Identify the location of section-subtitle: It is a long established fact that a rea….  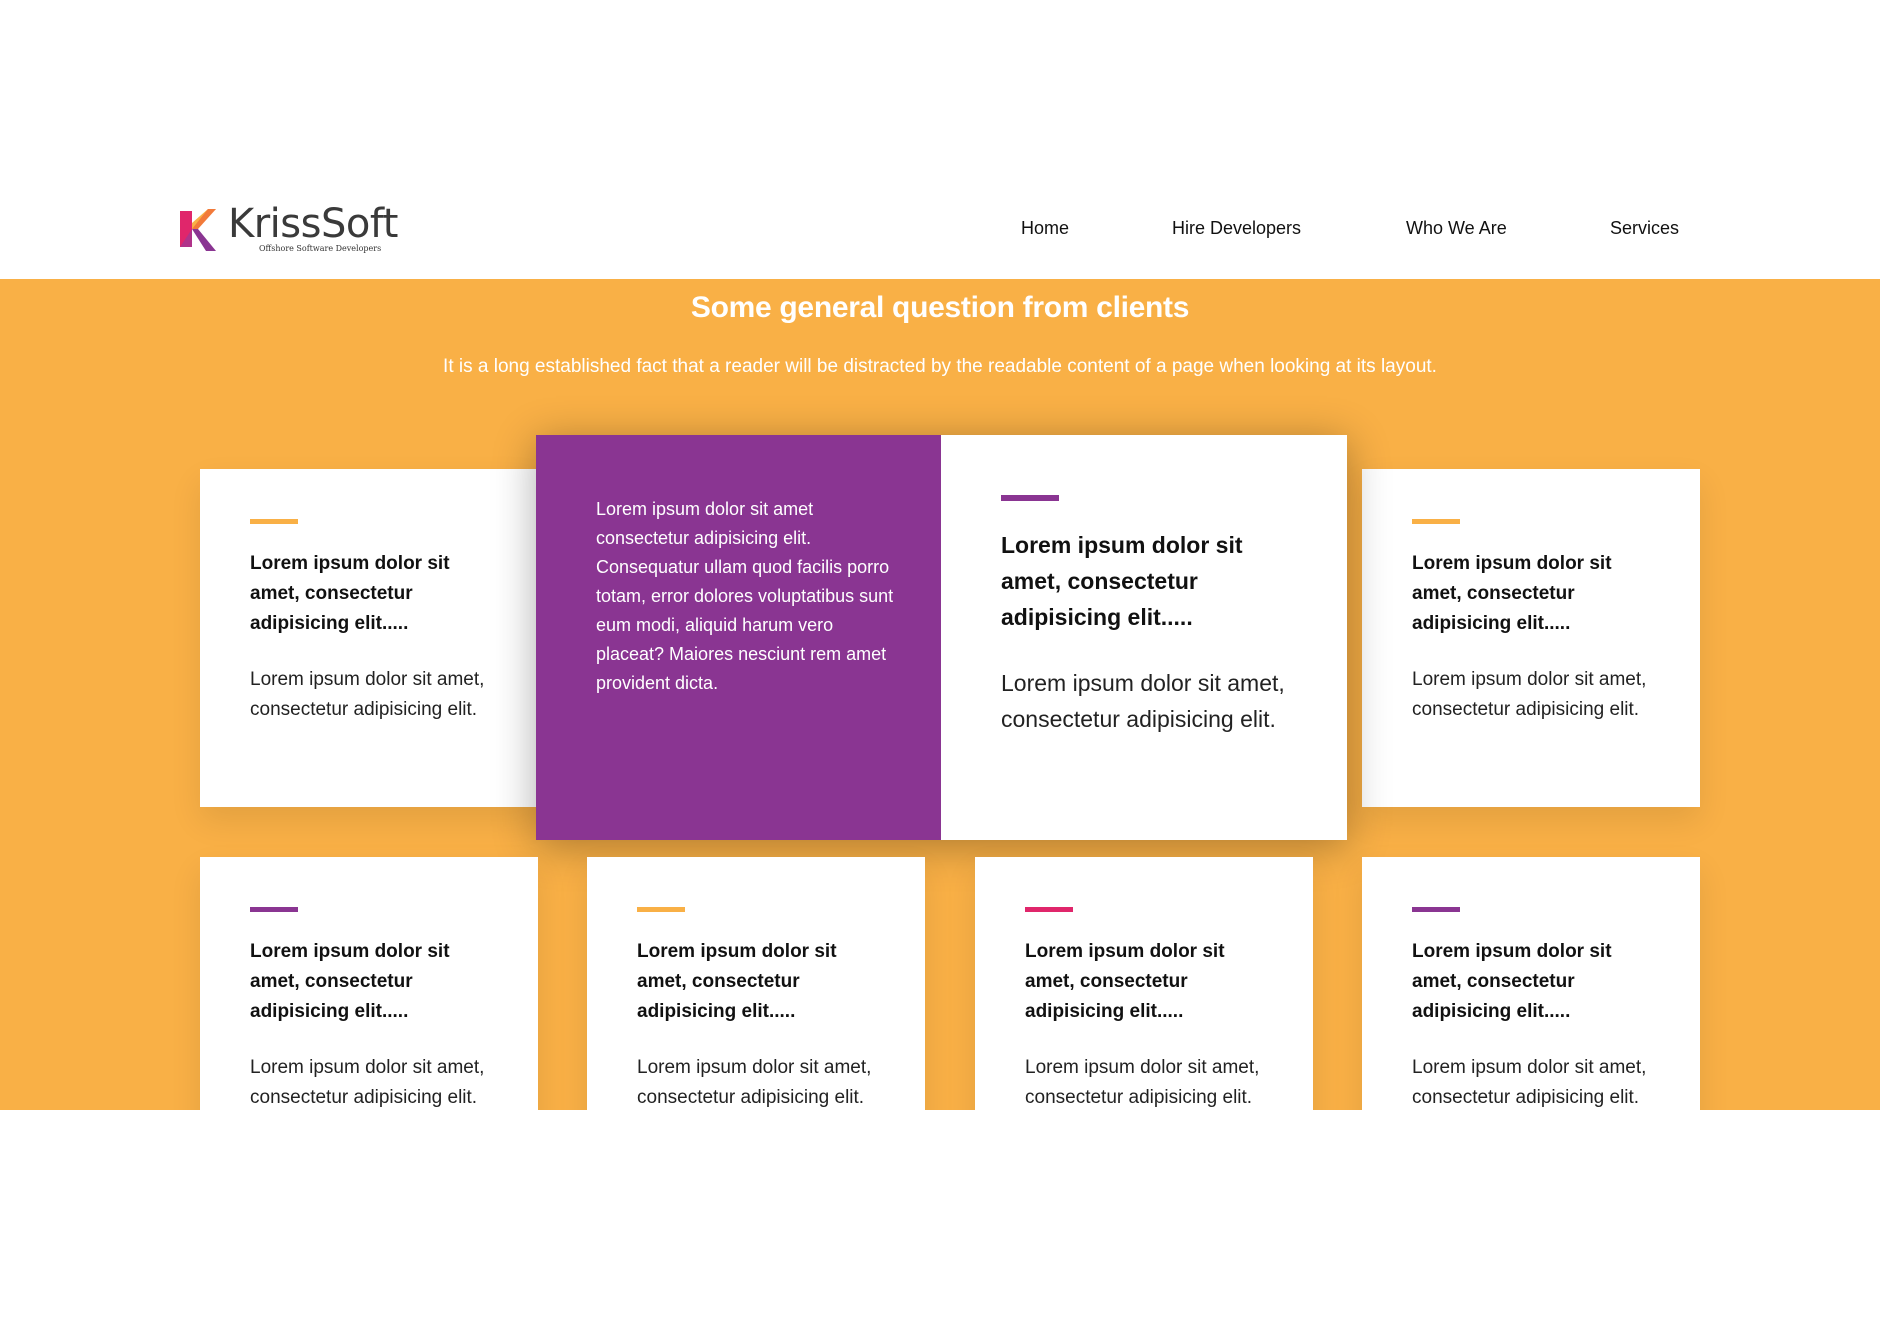
(940, 366).